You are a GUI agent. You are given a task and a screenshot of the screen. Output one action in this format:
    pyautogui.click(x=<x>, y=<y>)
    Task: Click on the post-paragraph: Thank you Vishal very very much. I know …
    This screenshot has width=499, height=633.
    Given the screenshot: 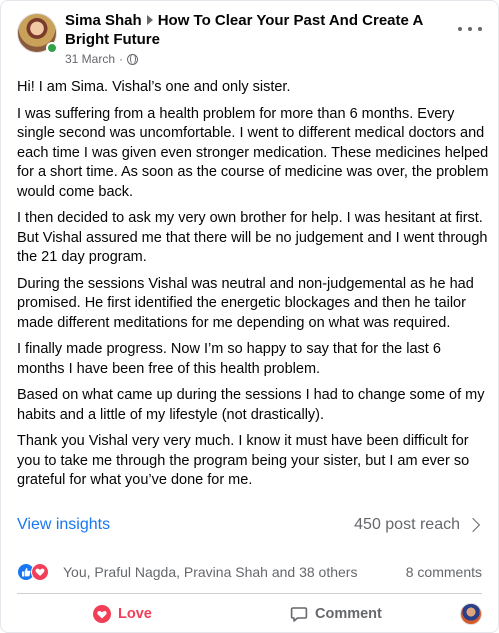 What is the action you would take?
    pyautogui.click(x=243, y=460)
    